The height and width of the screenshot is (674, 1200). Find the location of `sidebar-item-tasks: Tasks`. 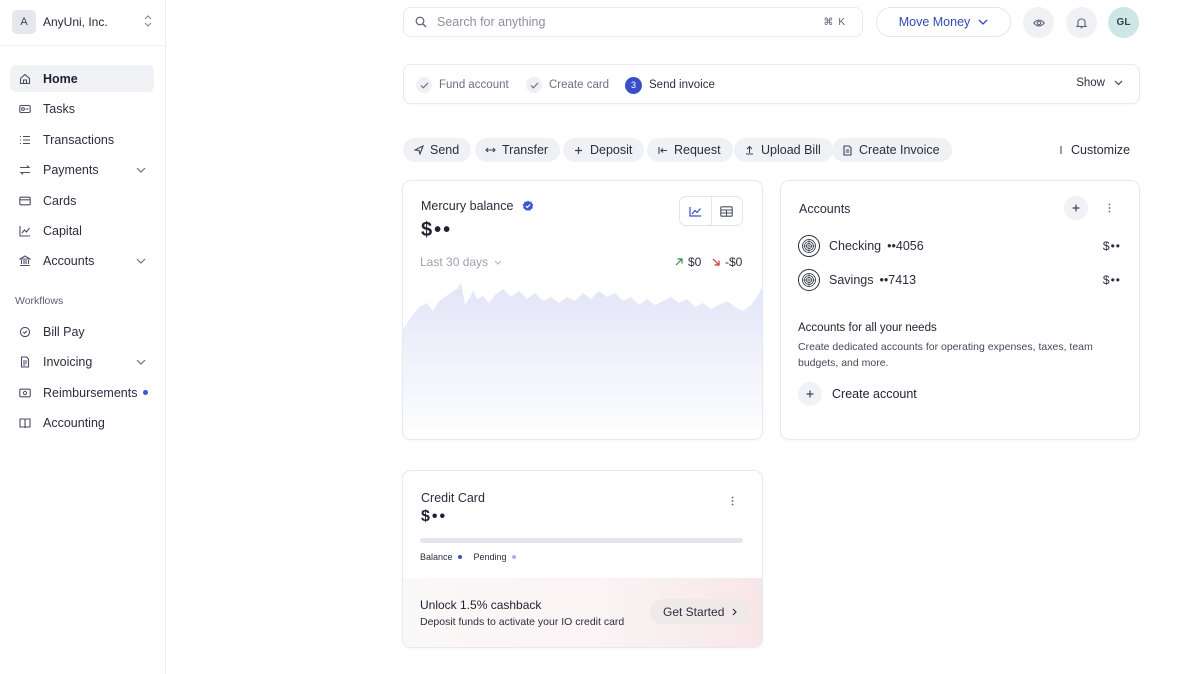

sidebar-item-tasks: Tasks is located at coordinates (82, 108).